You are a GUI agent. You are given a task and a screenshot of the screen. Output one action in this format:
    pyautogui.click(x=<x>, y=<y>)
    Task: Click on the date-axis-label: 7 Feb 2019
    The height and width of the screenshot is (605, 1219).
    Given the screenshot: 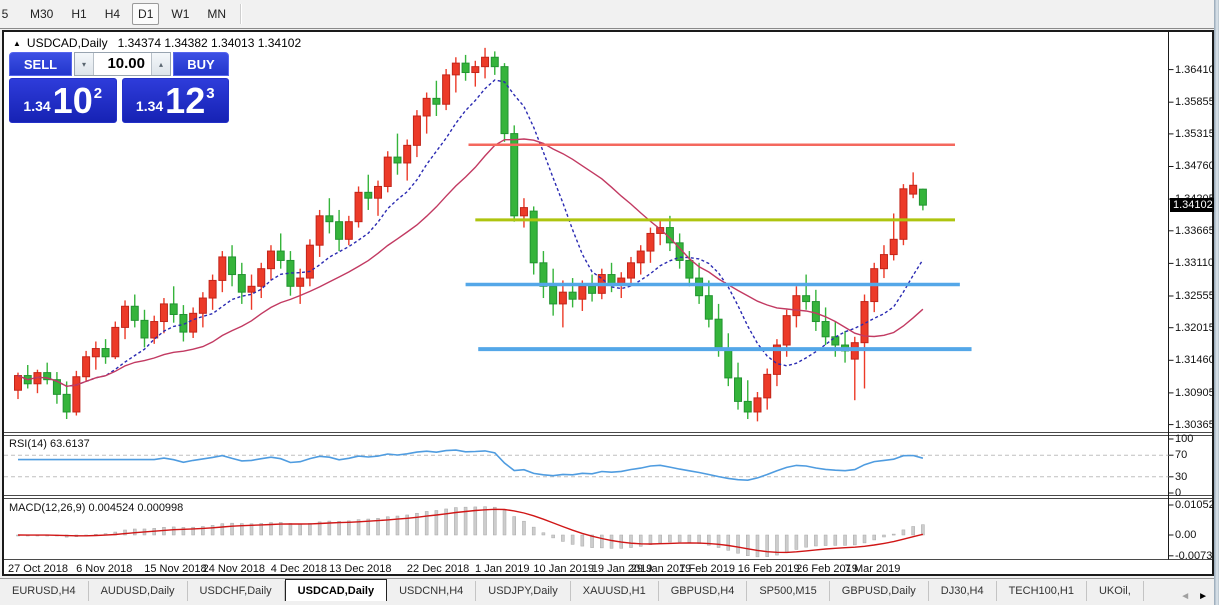 What is the action you would take?
    pyautogui.click(x=707, y=569)
    